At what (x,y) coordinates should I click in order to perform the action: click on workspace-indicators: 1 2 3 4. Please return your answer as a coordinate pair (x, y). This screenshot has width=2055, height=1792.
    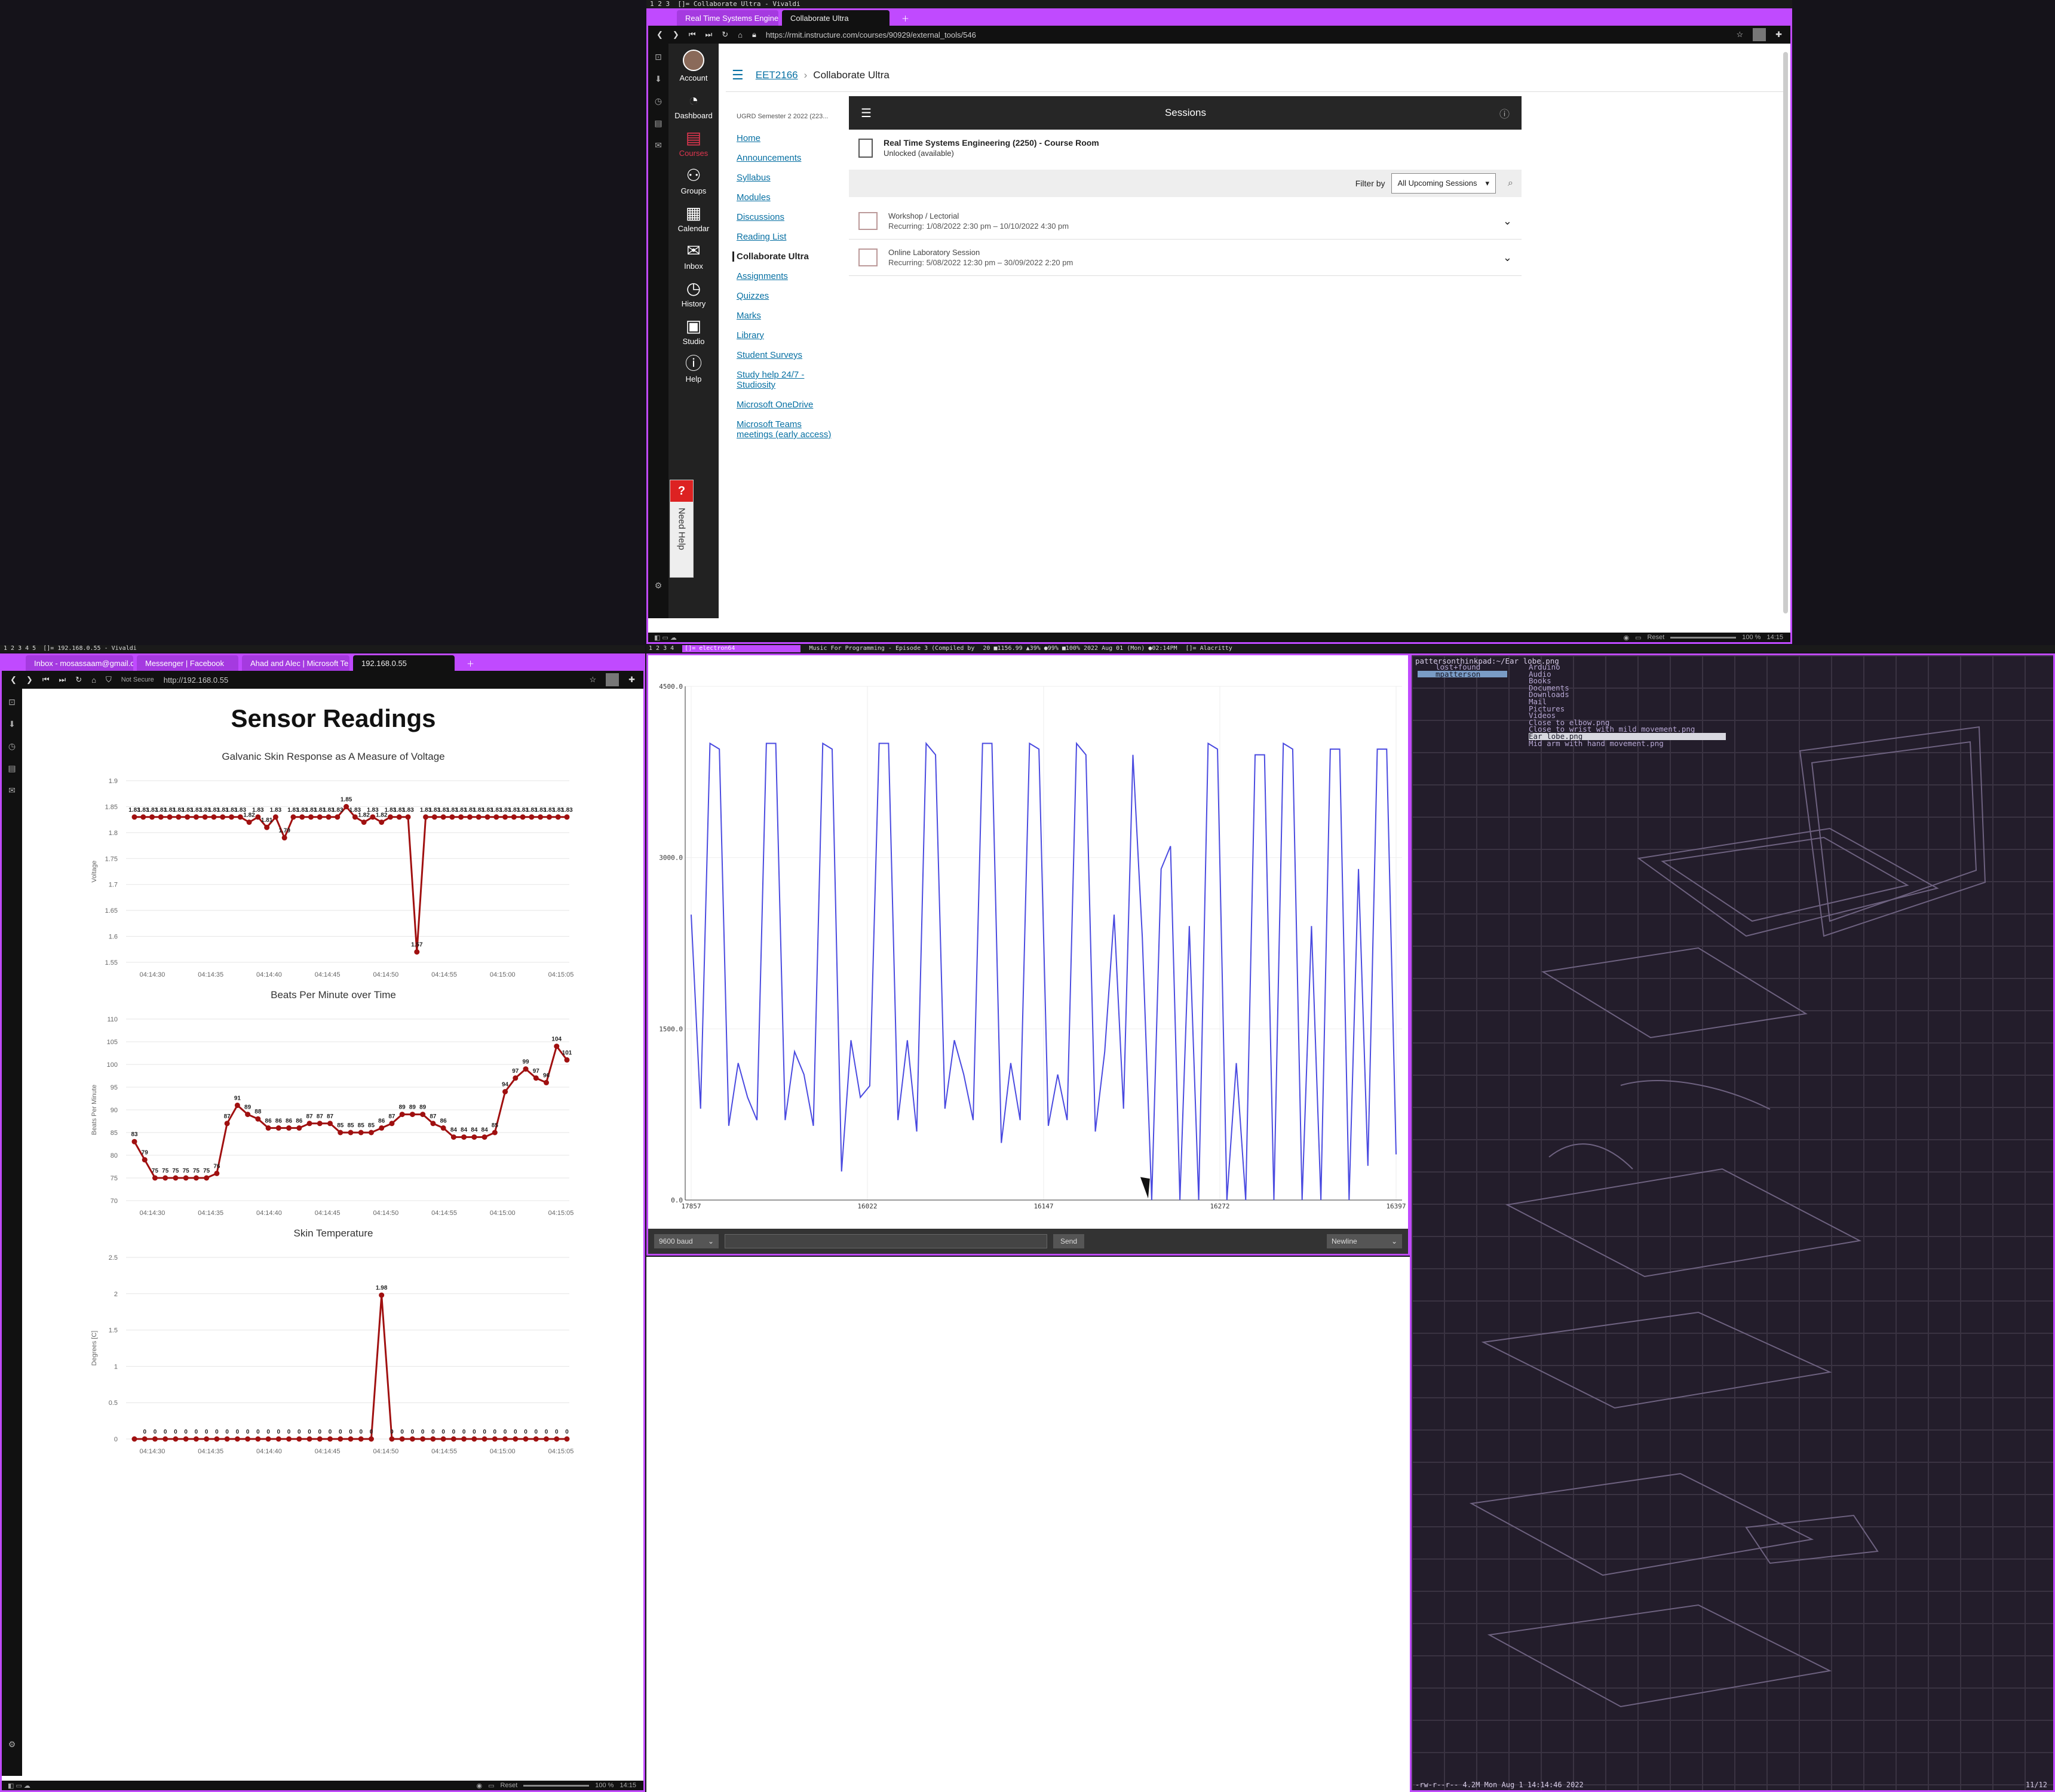
    Looking at the image, I should click on (661, 648).